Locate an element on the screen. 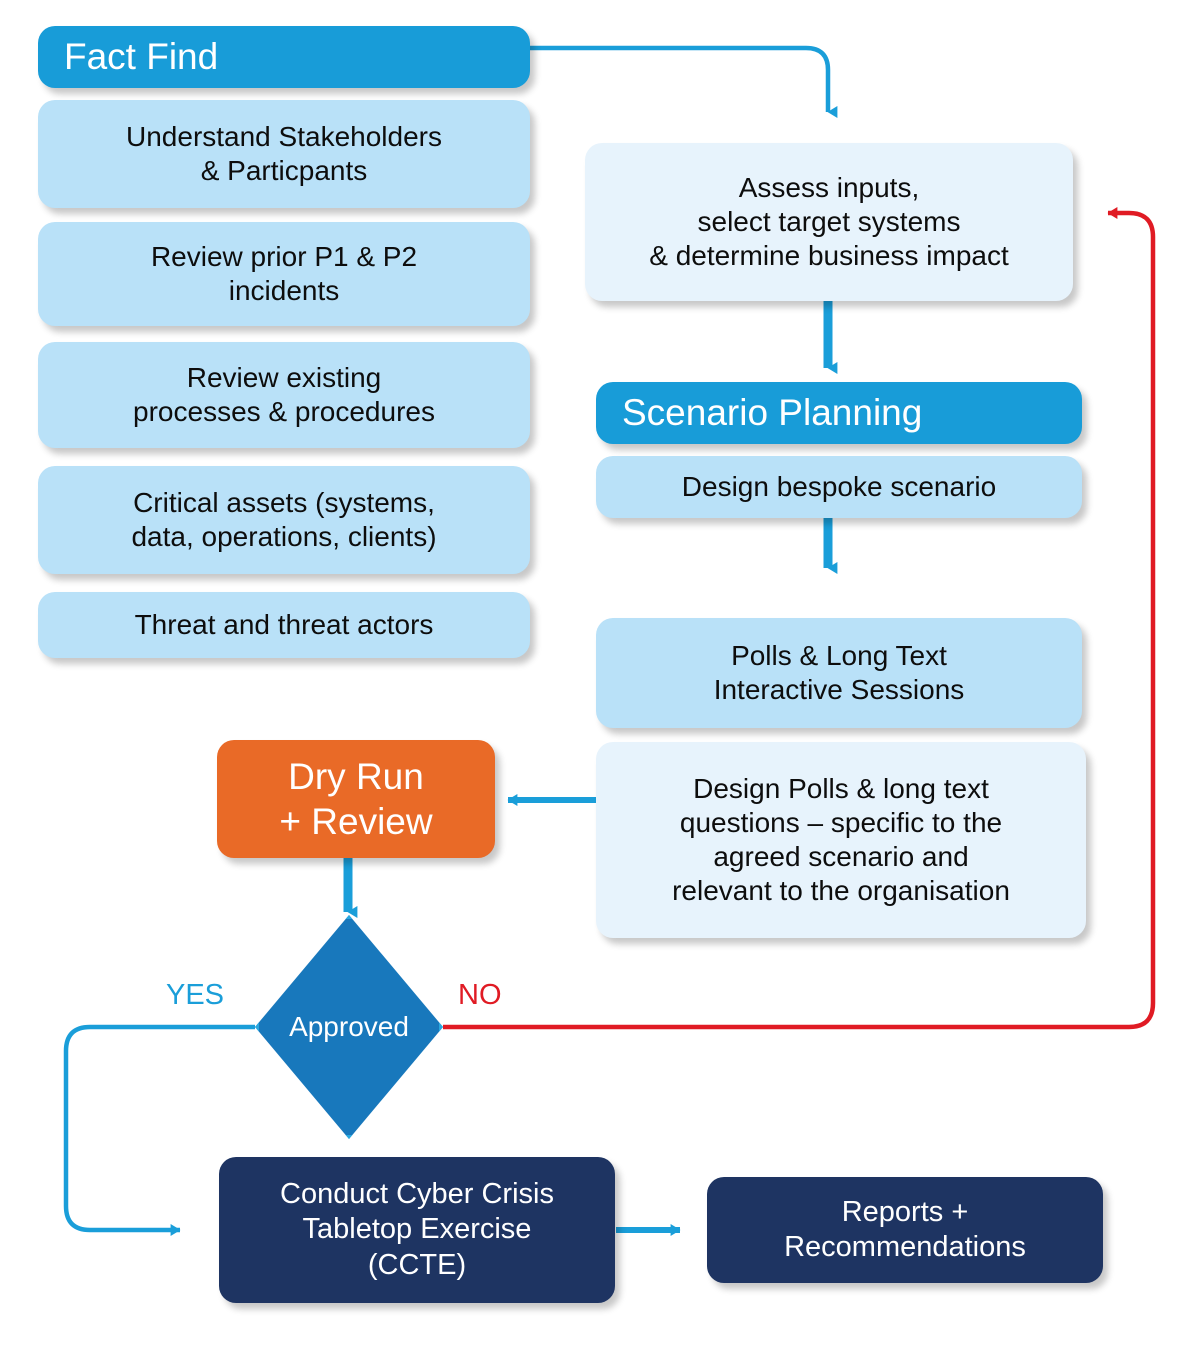  approved-decision-label: Approved is located at coordinates (349, 1026).